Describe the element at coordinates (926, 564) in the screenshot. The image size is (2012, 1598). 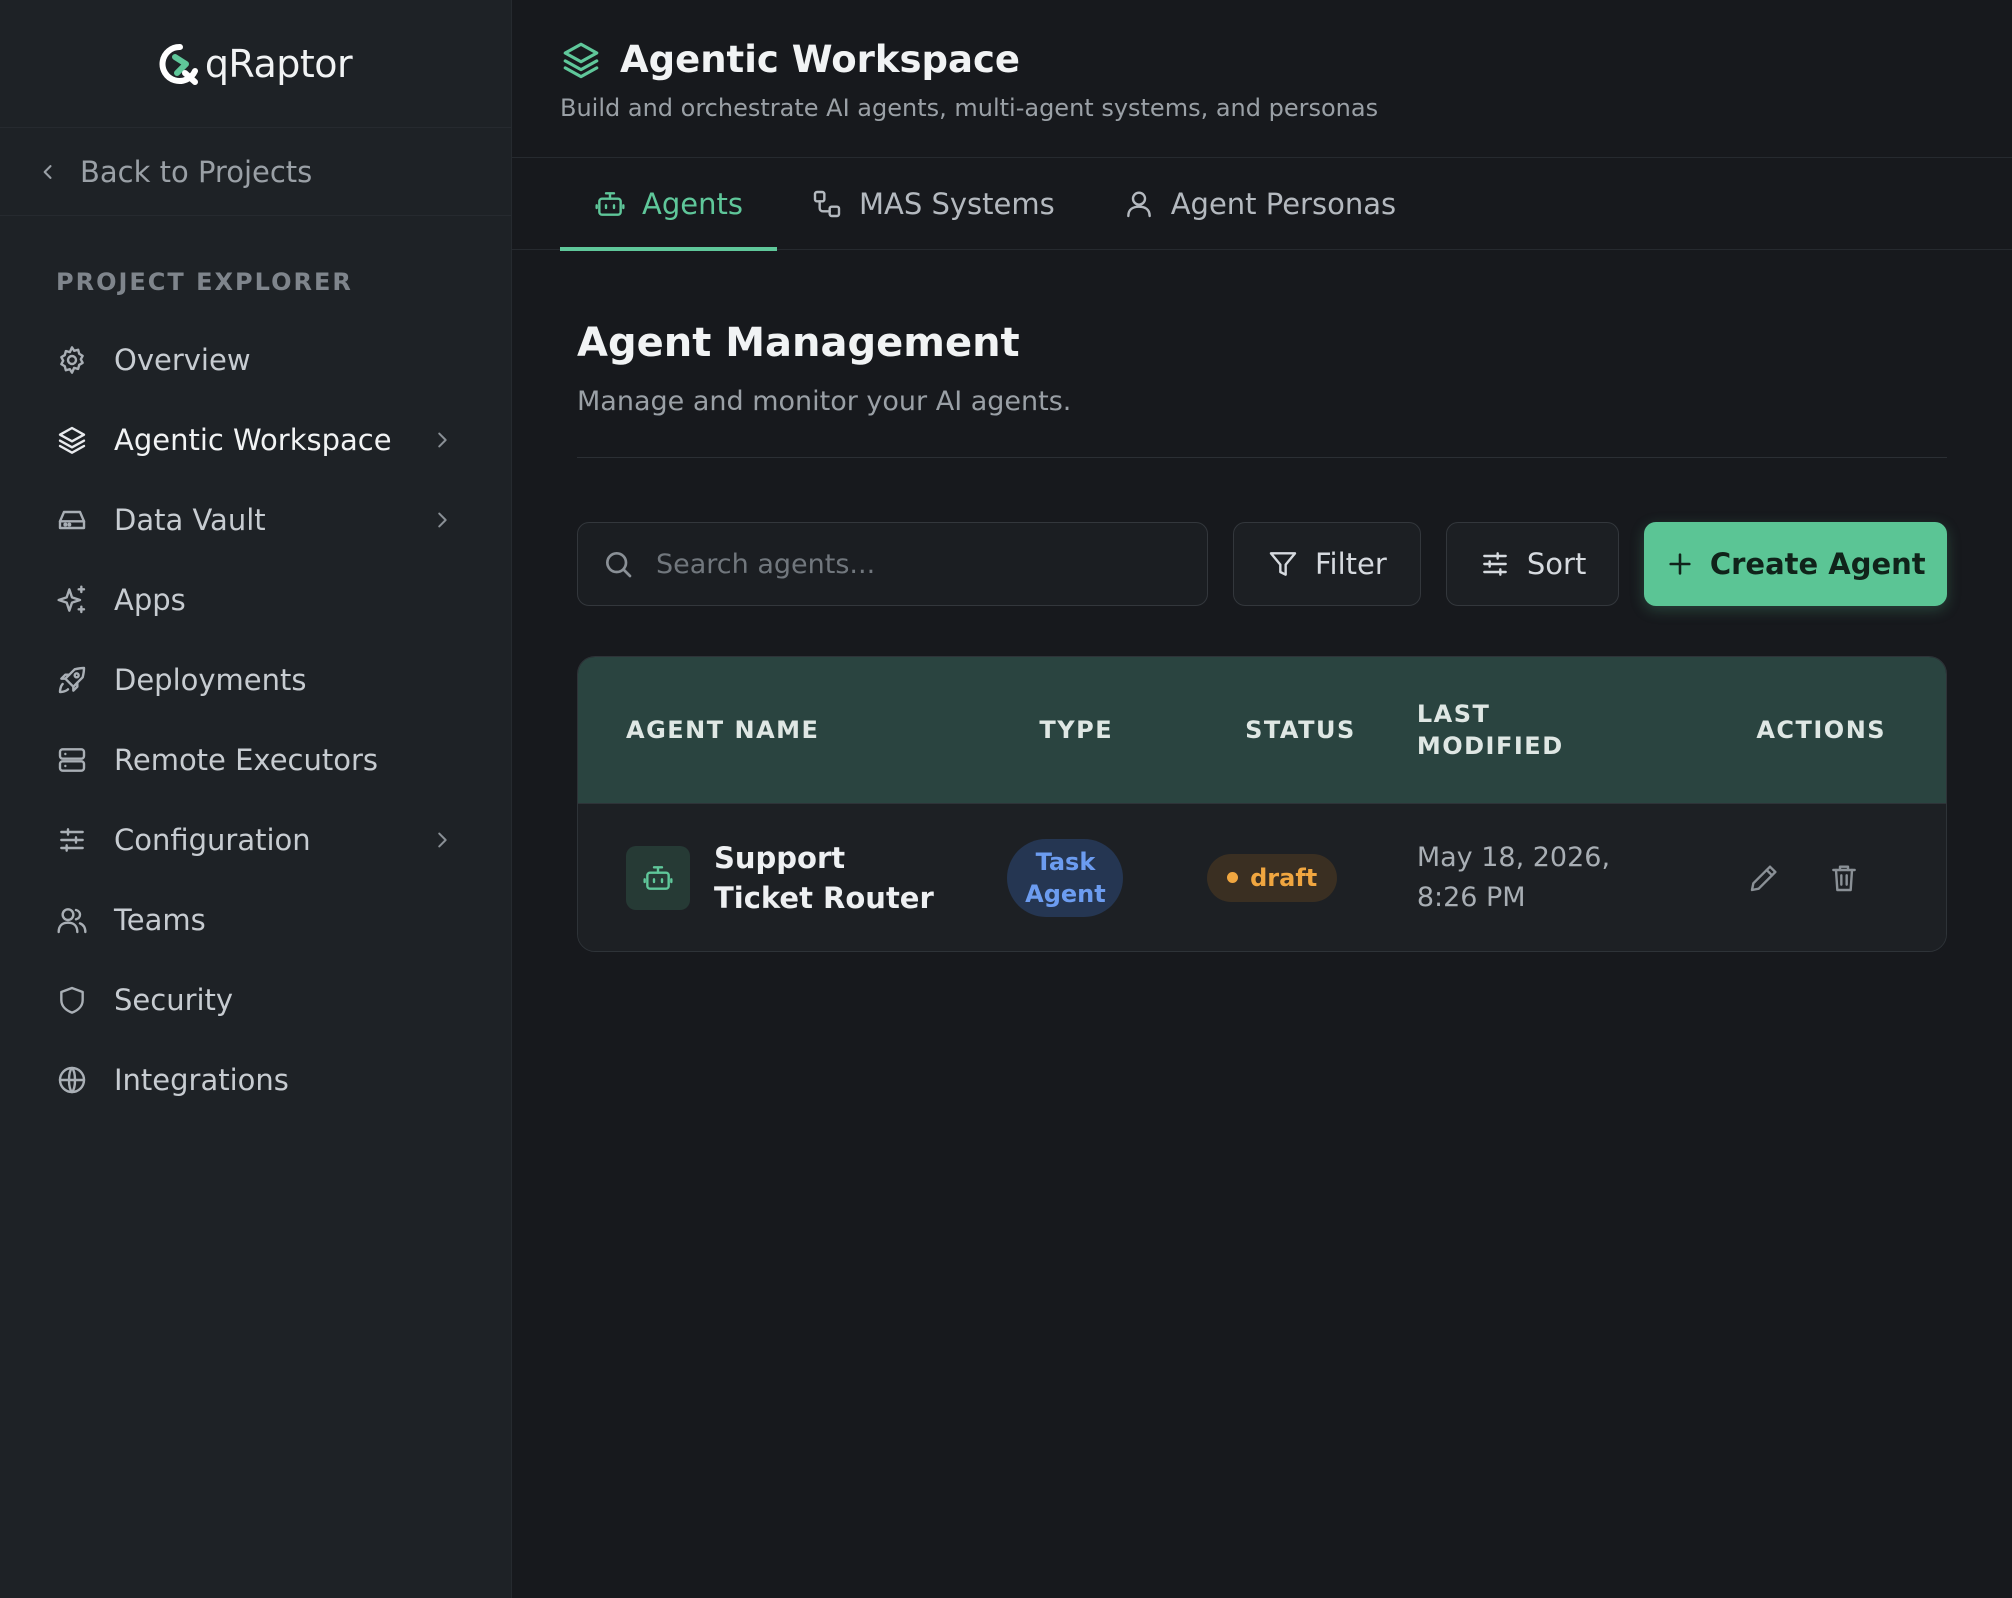
I see `search-input` at that location.